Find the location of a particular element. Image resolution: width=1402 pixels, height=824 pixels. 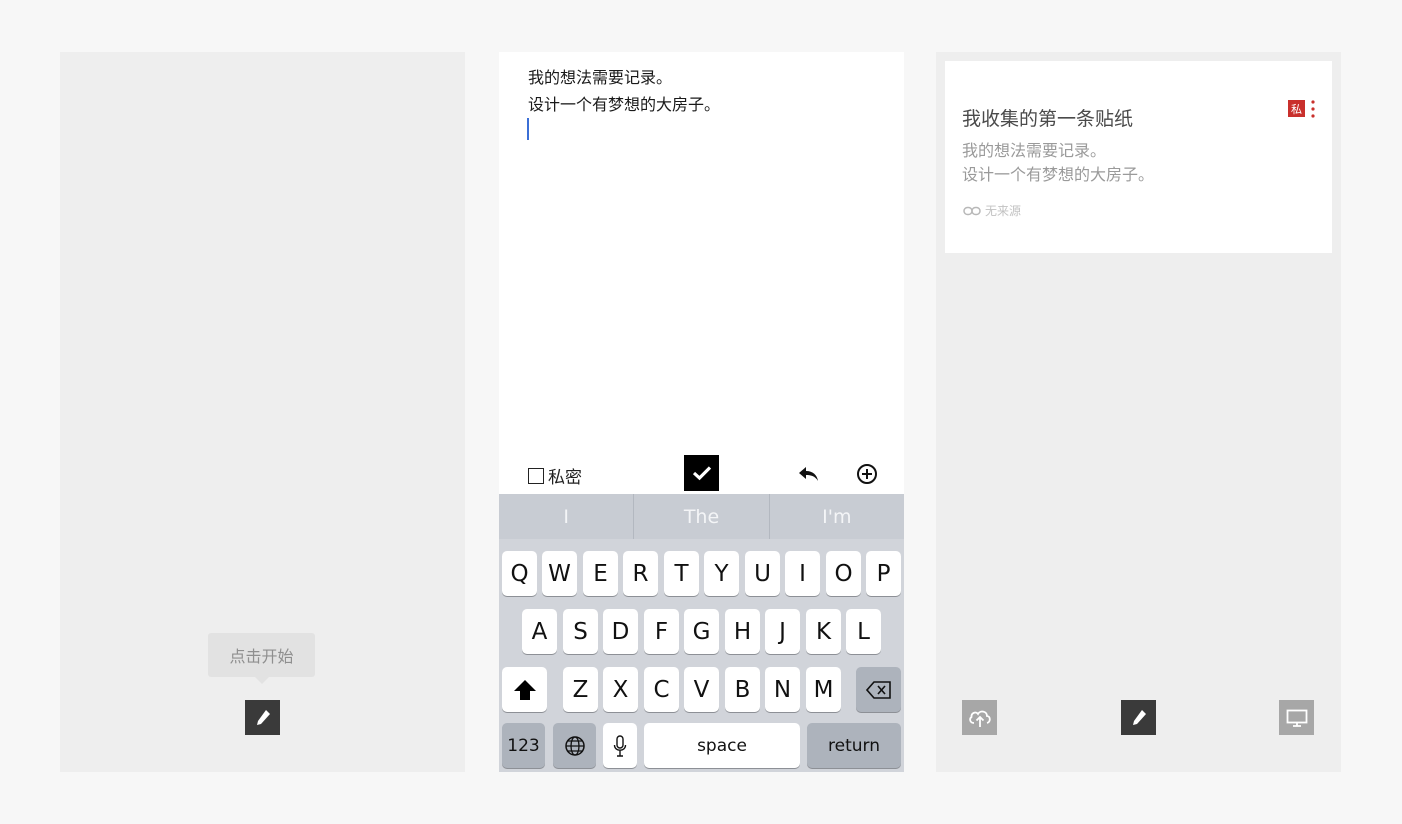

key-c: C is located at coordinates (661, 689).